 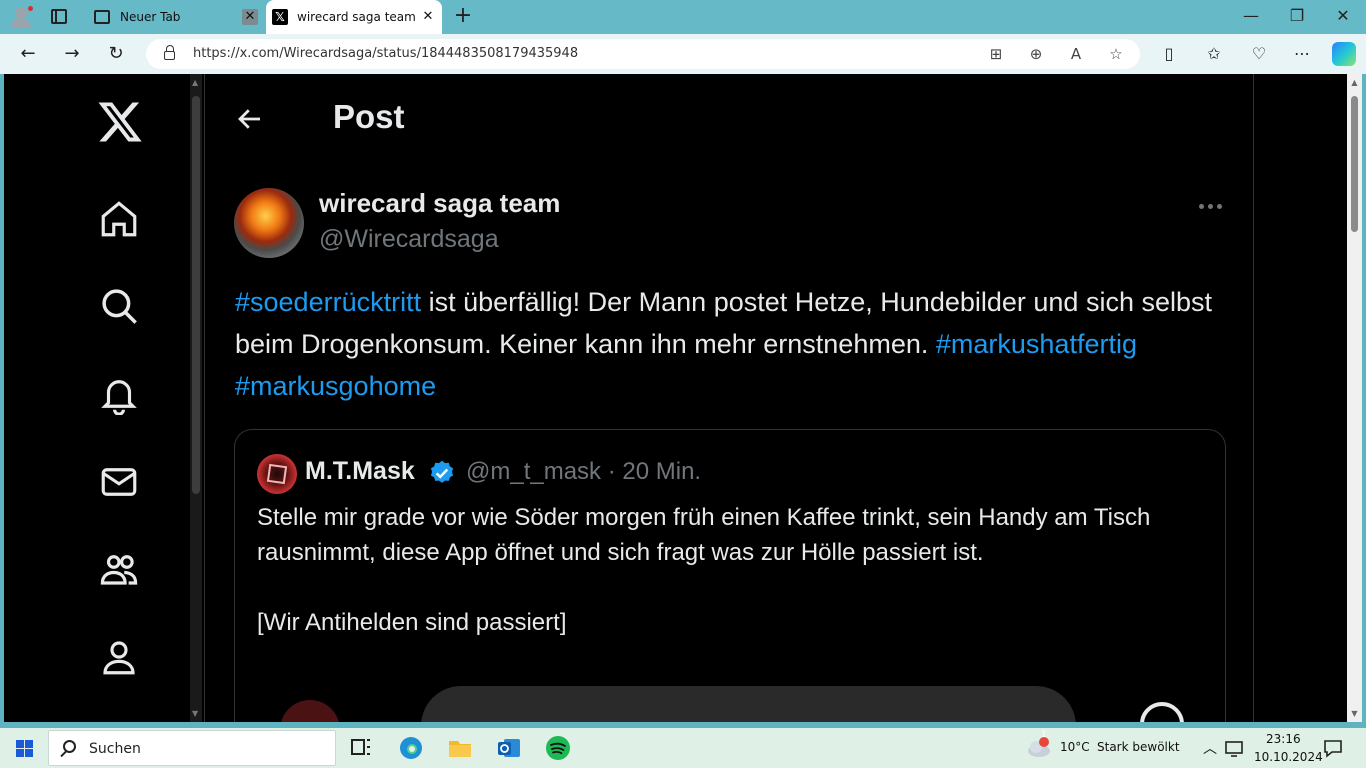 I want to click on weather-temp: 10°C, so click(x=1075, y=747).